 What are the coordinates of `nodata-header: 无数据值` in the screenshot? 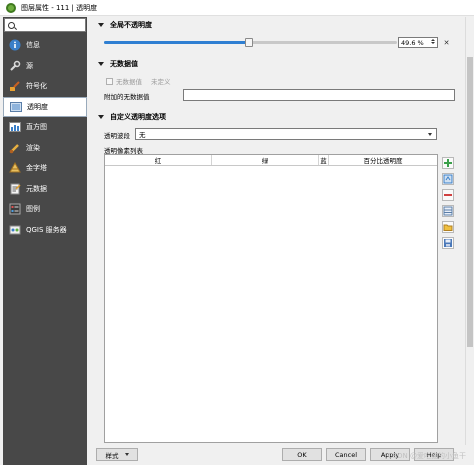 It's located at (118, 64).